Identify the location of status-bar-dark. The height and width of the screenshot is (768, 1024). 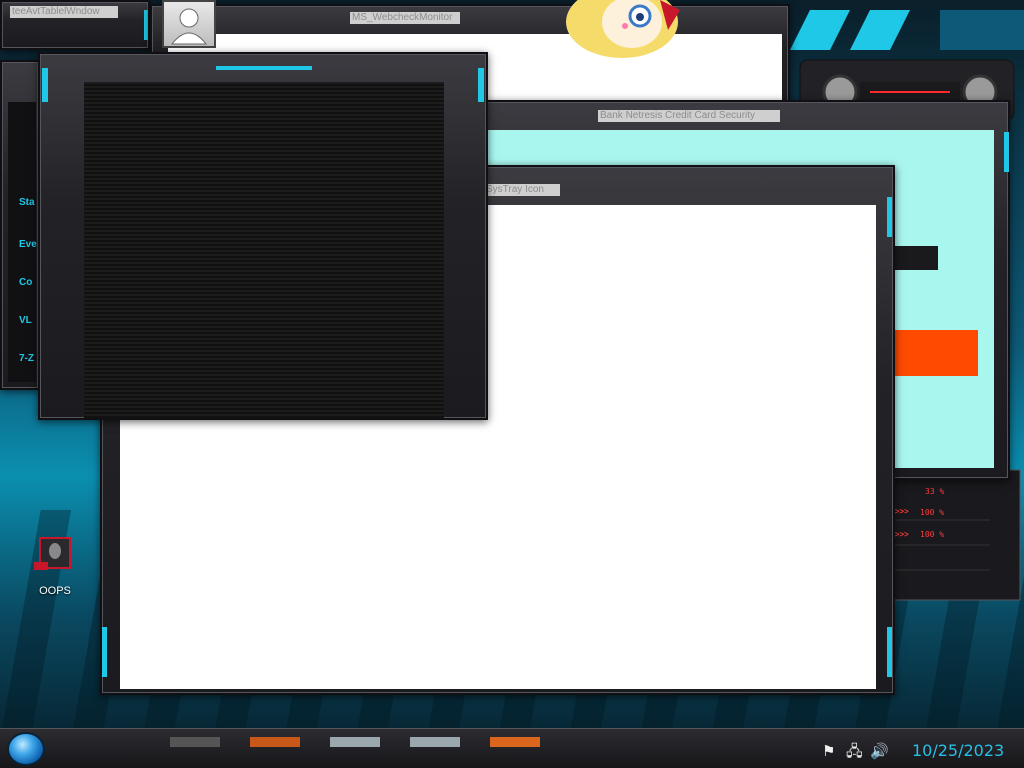
(914, 258).